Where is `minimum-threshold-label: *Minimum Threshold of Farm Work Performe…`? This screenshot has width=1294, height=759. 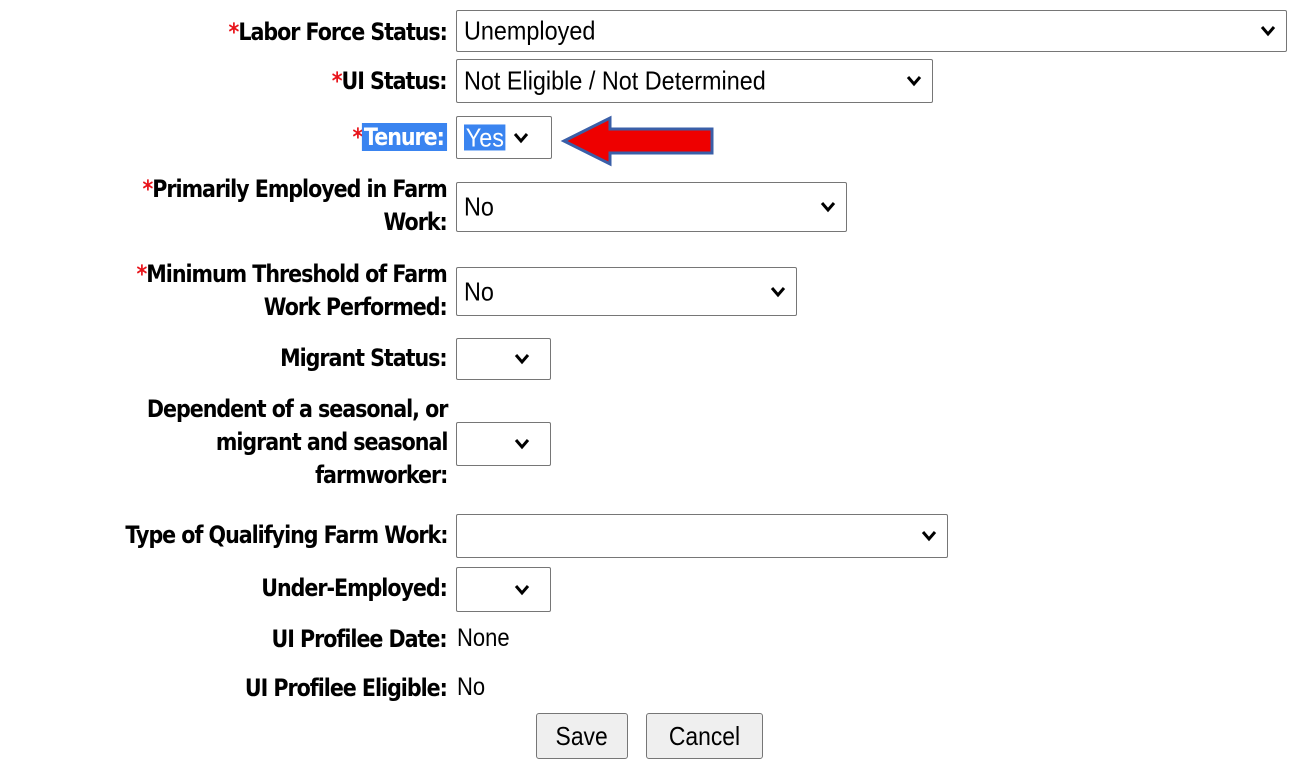 minimum-threshold-label: *Minimum Threshold of Farm Work Performe… is located at coordinates (292, 290).